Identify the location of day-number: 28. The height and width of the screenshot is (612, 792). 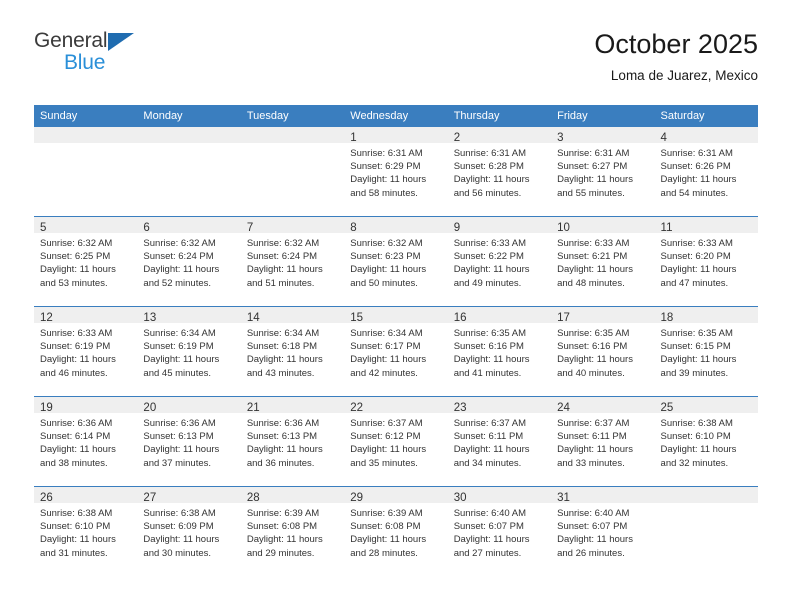
(253, 498).